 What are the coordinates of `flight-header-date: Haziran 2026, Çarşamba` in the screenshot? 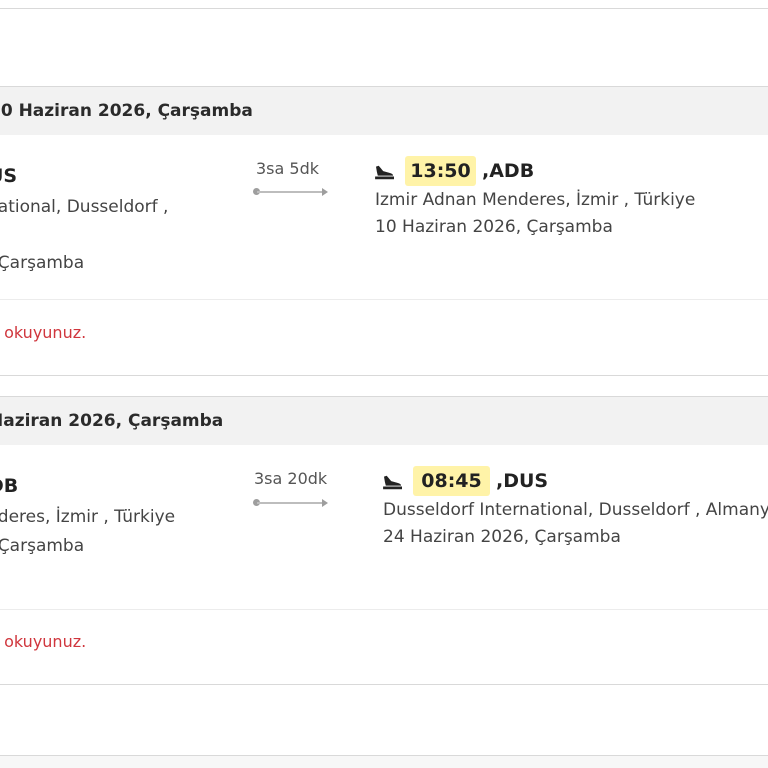 It's located at (112, 421).